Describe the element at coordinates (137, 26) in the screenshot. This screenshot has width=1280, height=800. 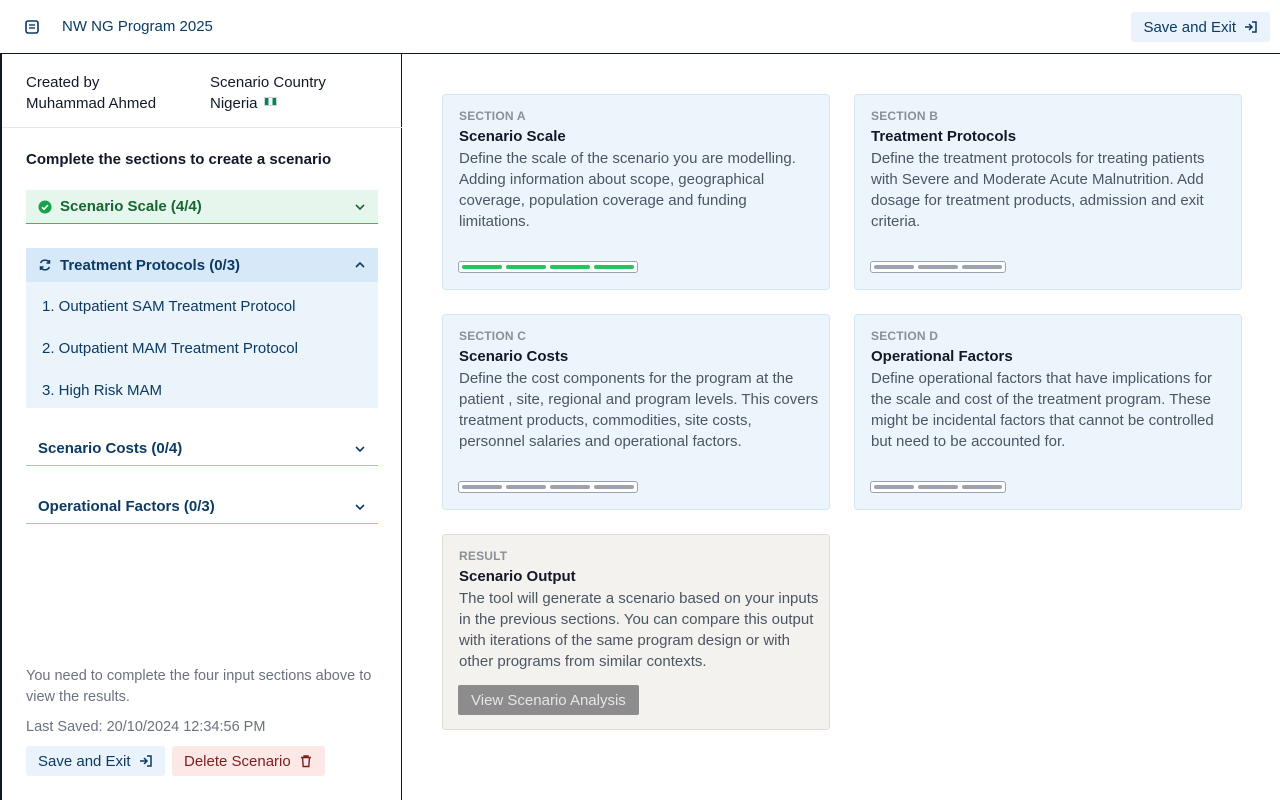
I see `program-title: NW NG Program 2025` at that location.